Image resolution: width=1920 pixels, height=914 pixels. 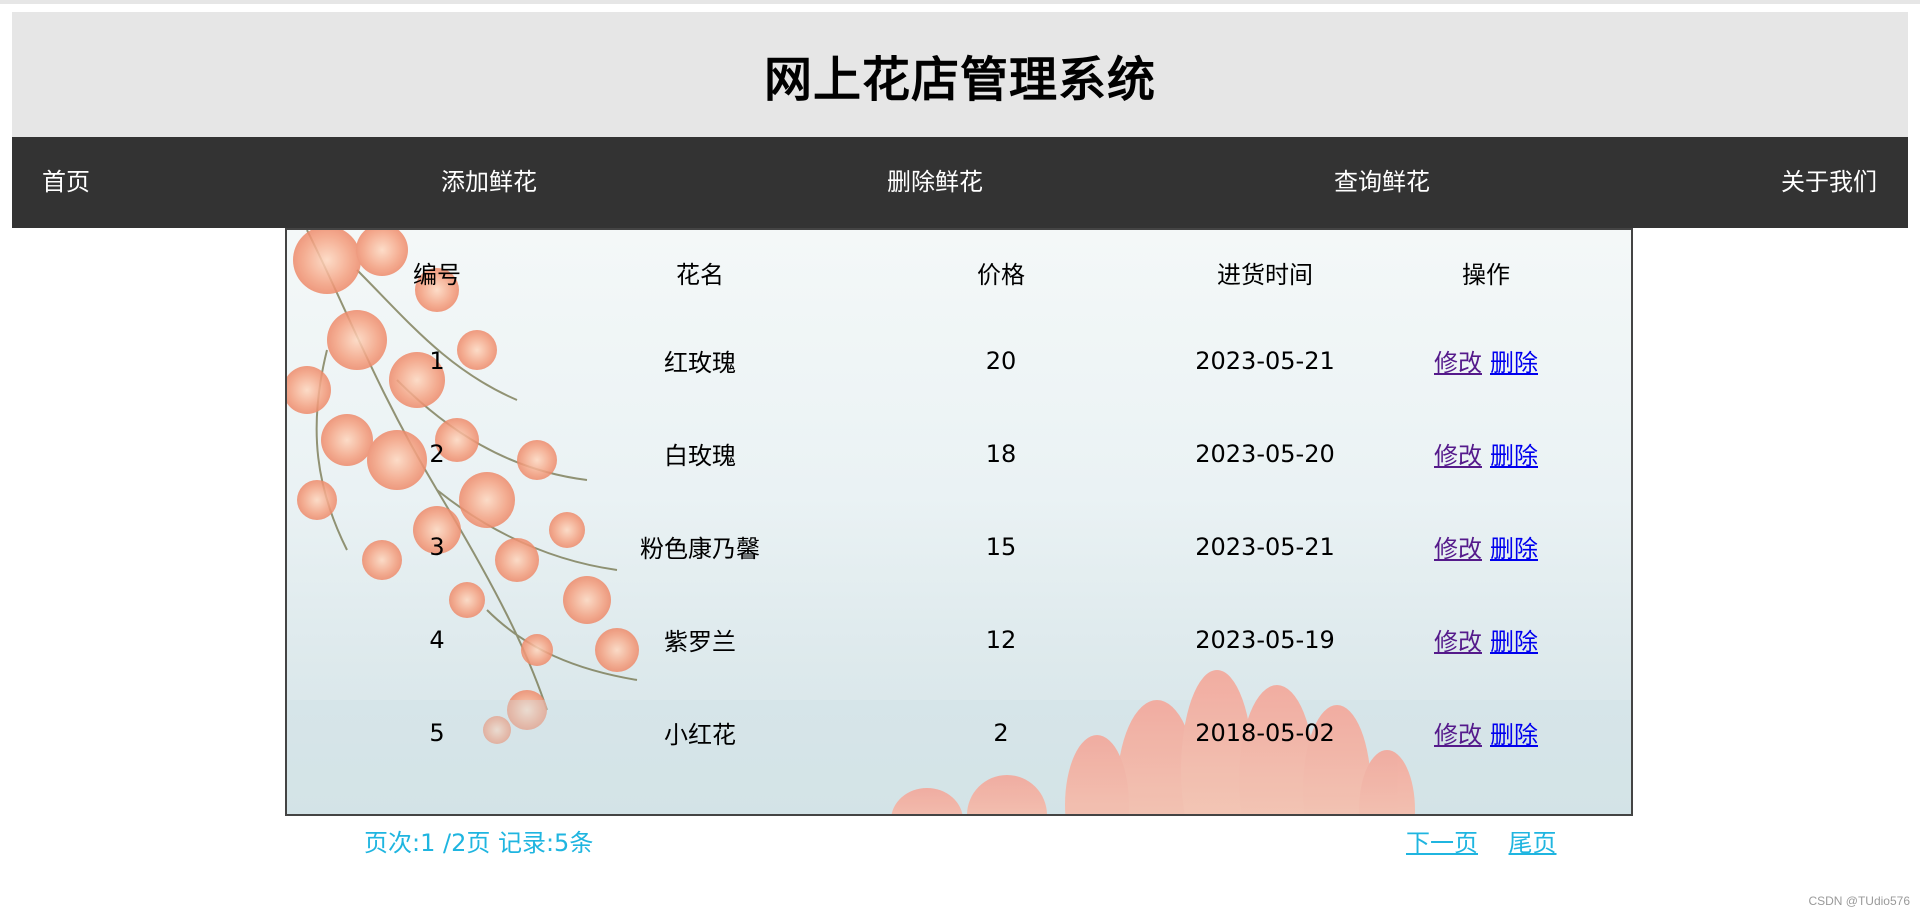 What do you see at coordinates (700, 735) in the screenshot?
I see `cell-name: 小红花` at bounding box center [700, 735].